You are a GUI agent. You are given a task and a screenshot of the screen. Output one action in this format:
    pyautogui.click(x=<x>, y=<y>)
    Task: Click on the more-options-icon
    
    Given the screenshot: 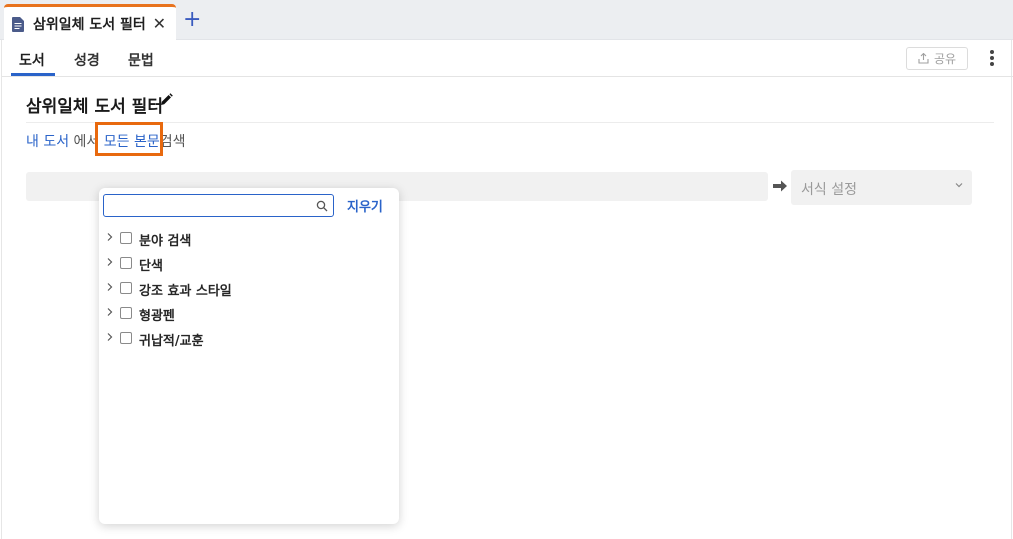 What is the action you would take?
    pyautogui.click(x=992, y=59)
    